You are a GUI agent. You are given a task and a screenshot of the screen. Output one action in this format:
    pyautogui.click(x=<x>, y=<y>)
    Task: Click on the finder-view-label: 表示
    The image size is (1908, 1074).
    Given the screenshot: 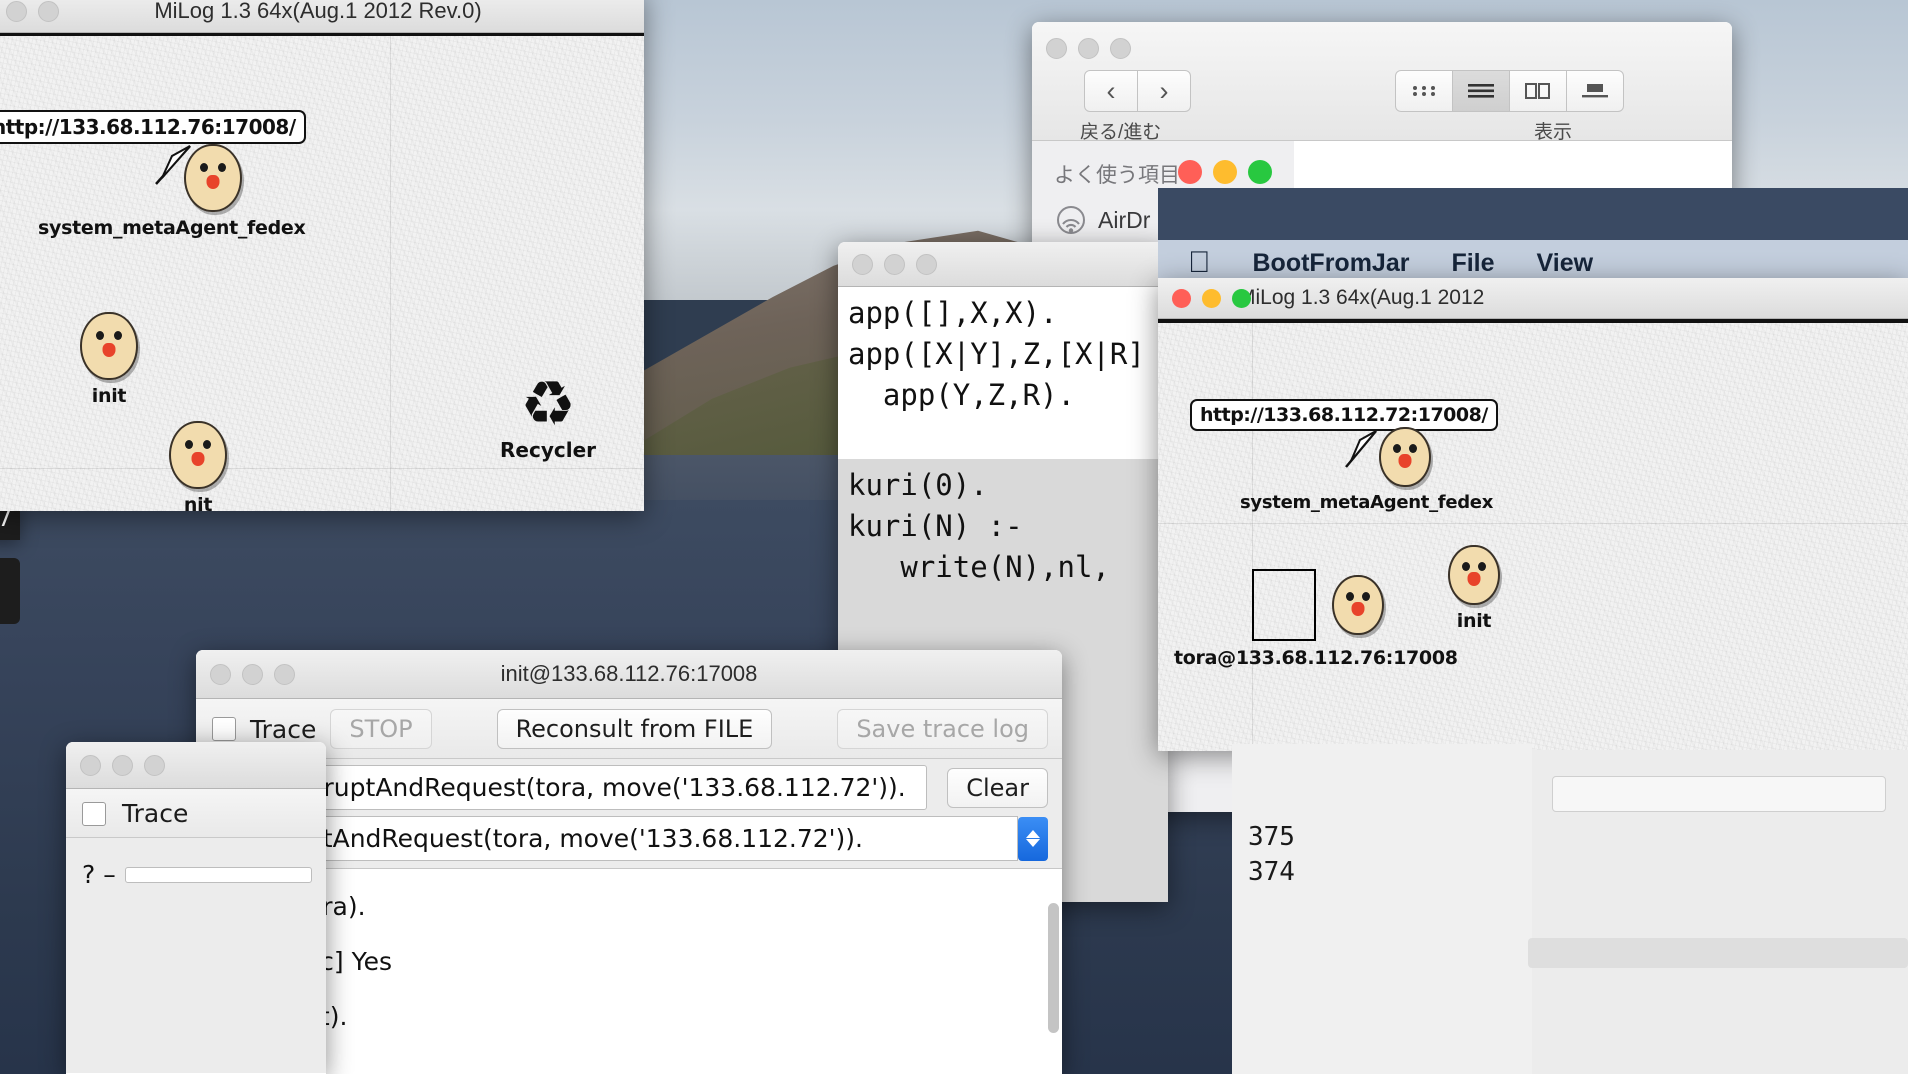 What is the action you would take?
    pyautogui.click(x=1552, y=132)
    